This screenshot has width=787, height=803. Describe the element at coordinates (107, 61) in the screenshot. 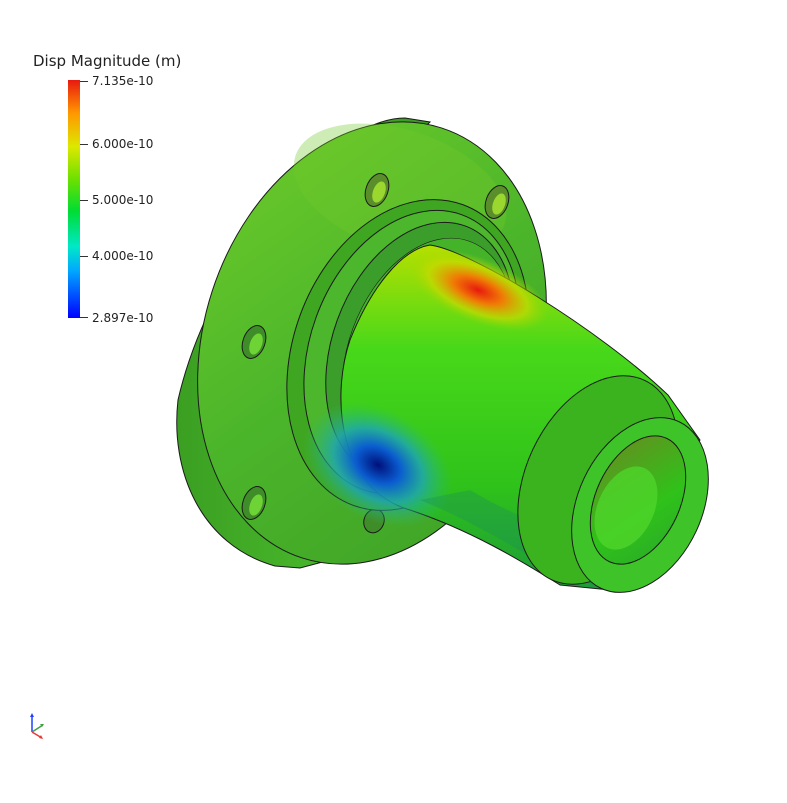

I see `legend-title: Disp Magnitude (m)` at that location.